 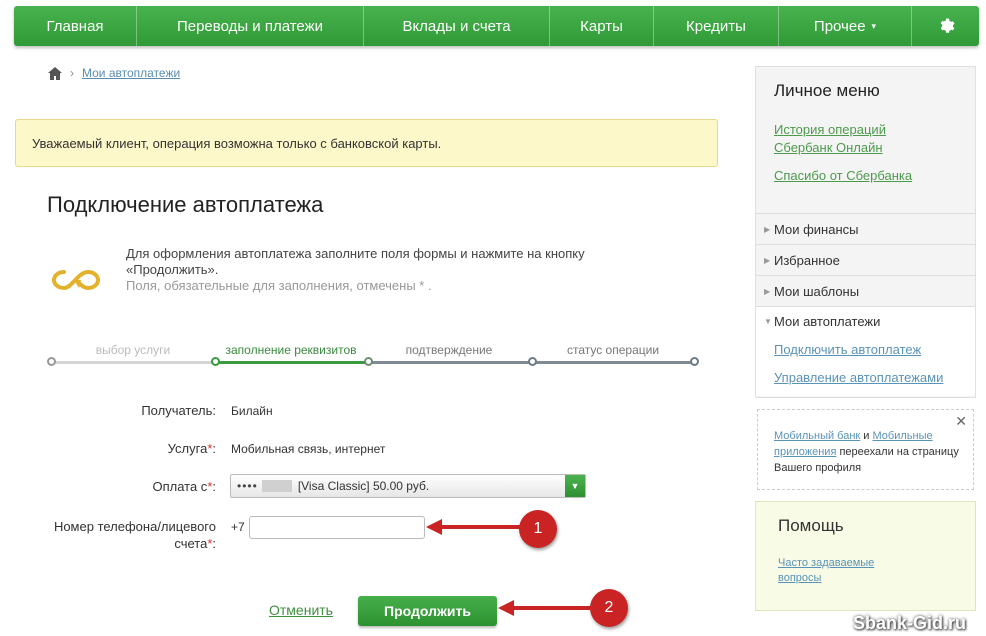 What do you see at coordinates (827, 321) in the screenshot?
I see `sidebar-item-label: Мои автоплатежи` at bounding box center [827, 321].